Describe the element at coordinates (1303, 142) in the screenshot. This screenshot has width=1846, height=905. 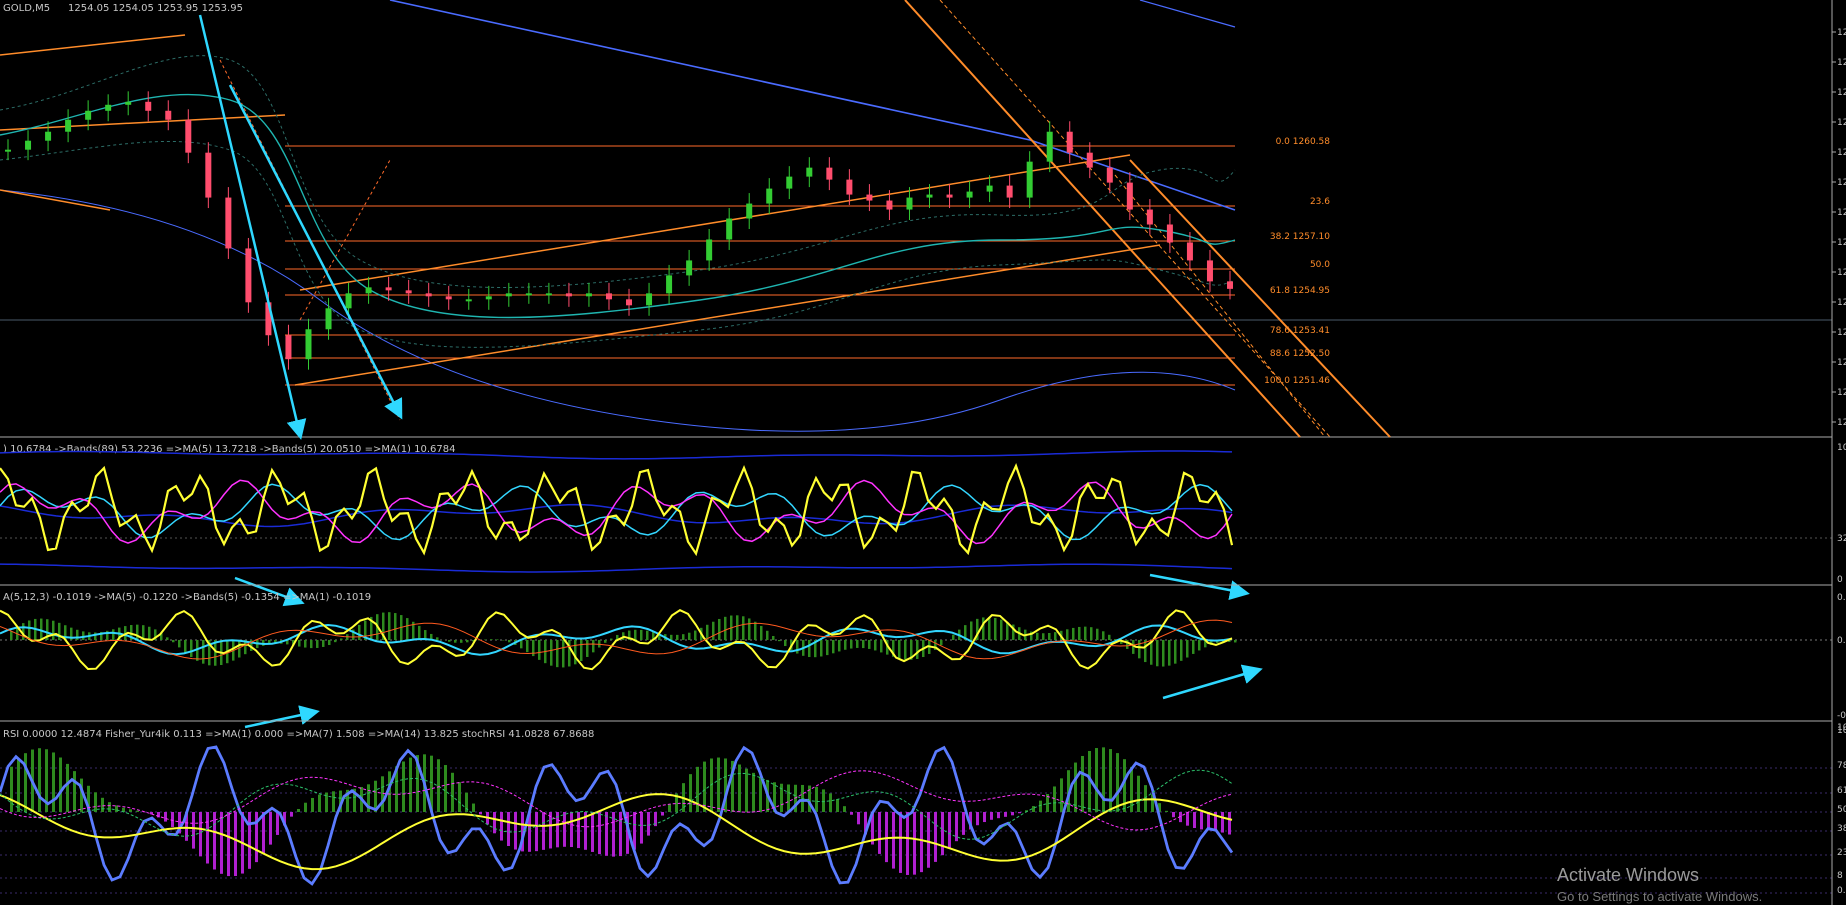
I see `fib-label: 0.0 1260.58` at that location.